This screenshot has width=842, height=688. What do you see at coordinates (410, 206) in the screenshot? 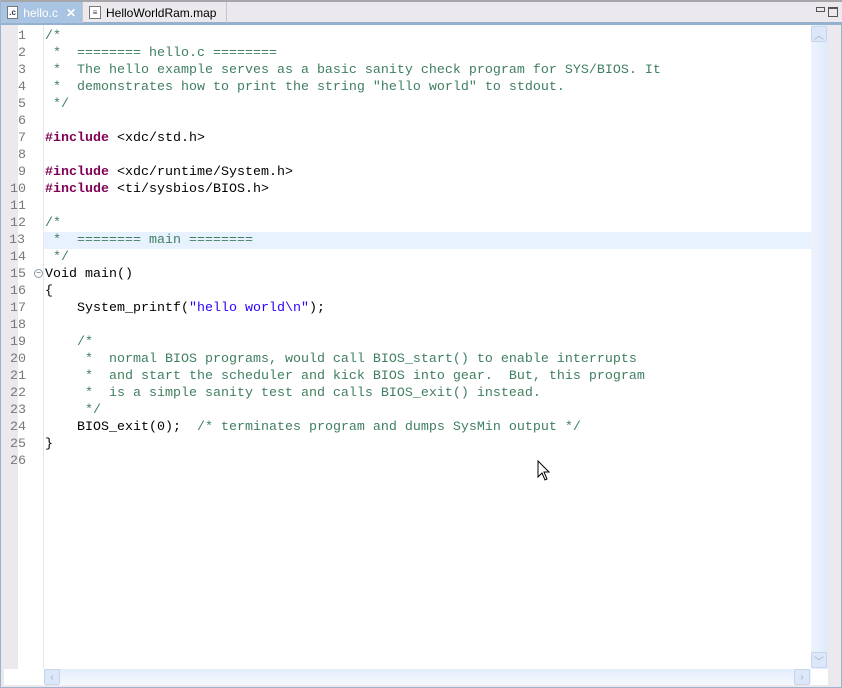
I see `code-line: 11` at bounding box center [410, 206].